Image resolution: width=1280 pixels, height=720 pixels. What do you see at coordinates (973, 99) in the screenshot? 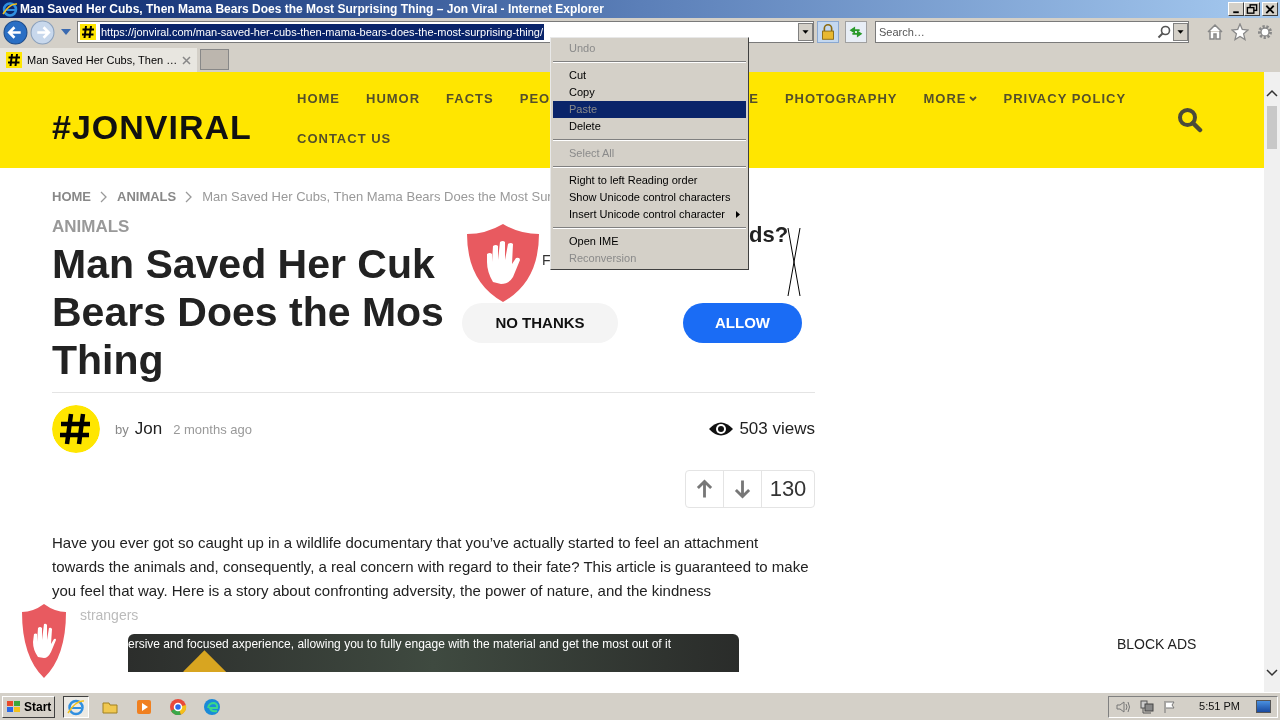
I see `caret-icon` at bounding box center [973, 99].